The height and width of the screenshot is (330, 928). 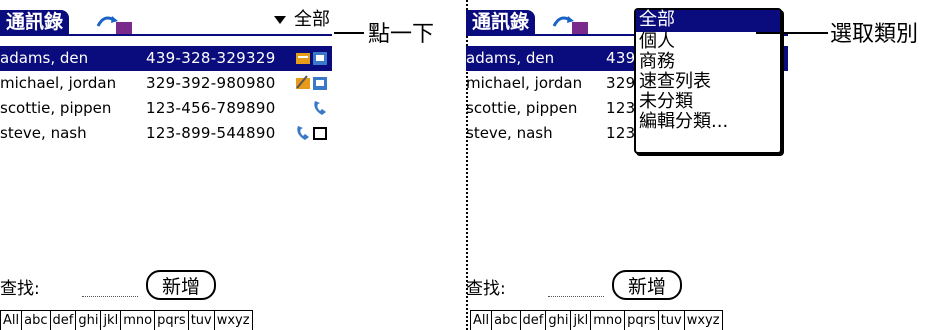 I want to click on category-option-personal: 個人, so click(x=708, y=42).